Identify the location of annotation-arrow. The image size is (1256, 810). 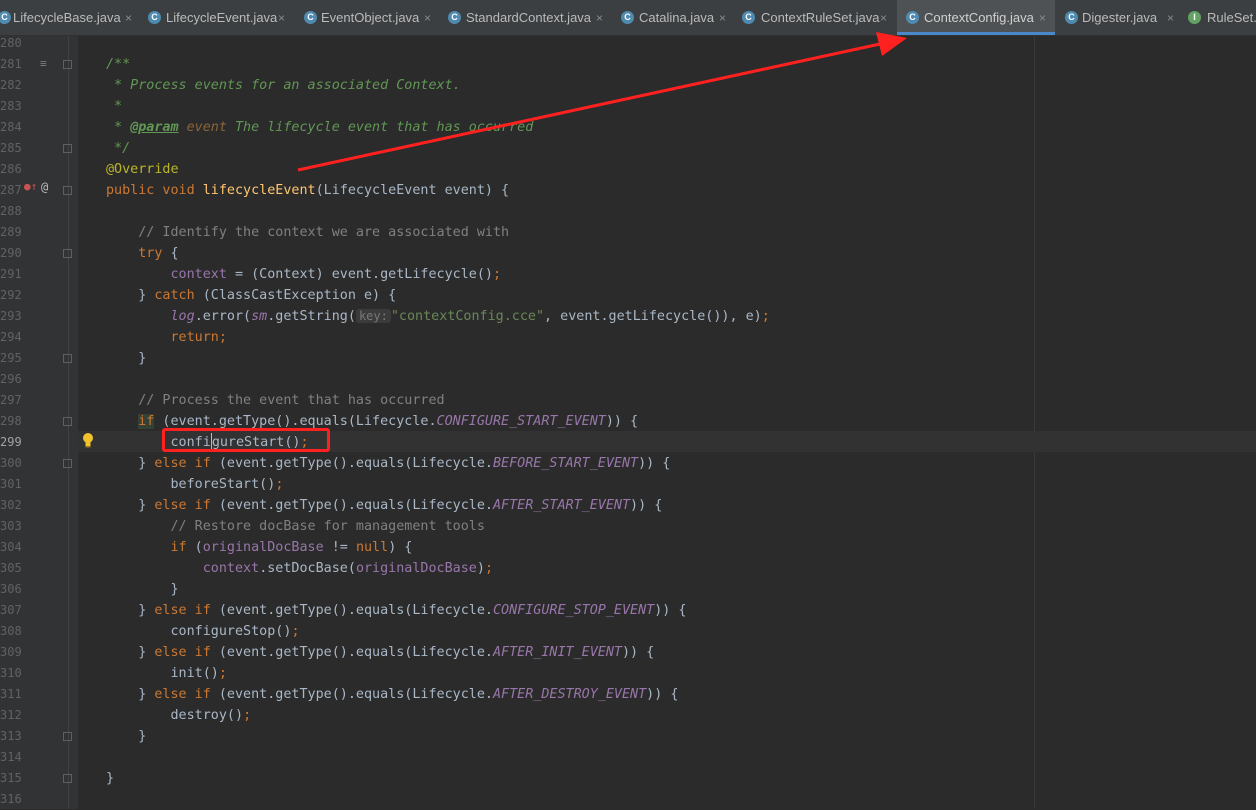
(602, 102).